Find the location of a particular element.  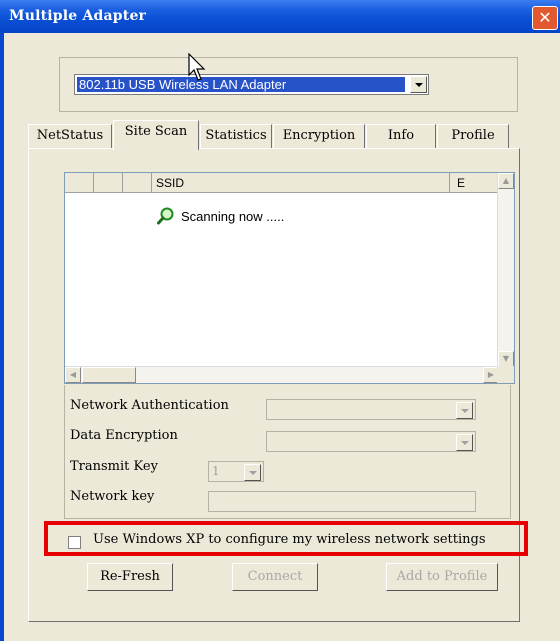

tab-profile: Profile is located at coordinates (473, 136).